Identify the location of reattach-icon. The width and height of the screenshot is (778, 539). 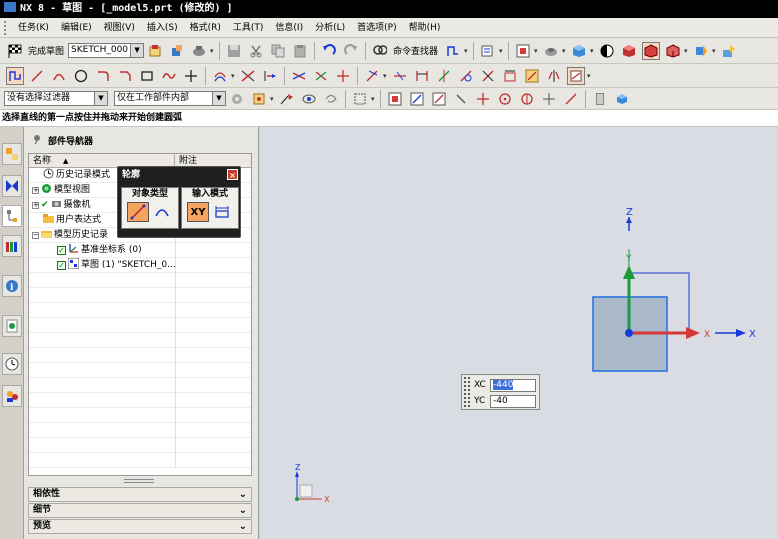
(177, 51).